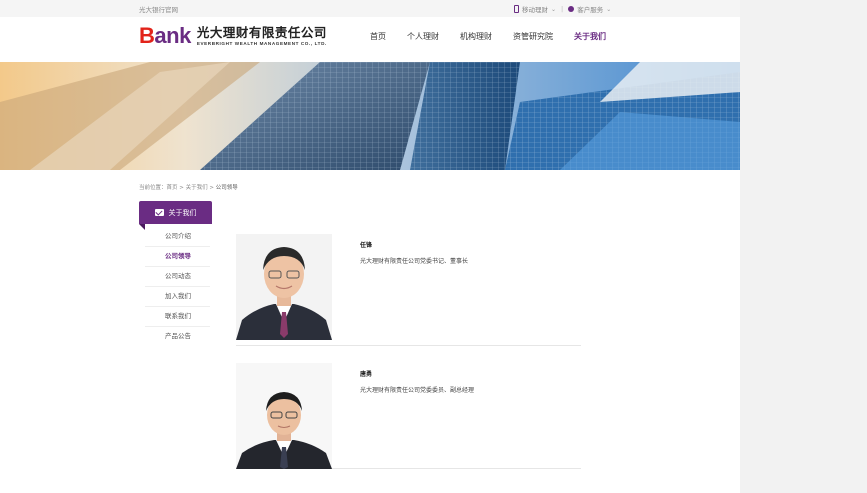  I want to click on logo-letters-ank: ank, so click(172, 35).